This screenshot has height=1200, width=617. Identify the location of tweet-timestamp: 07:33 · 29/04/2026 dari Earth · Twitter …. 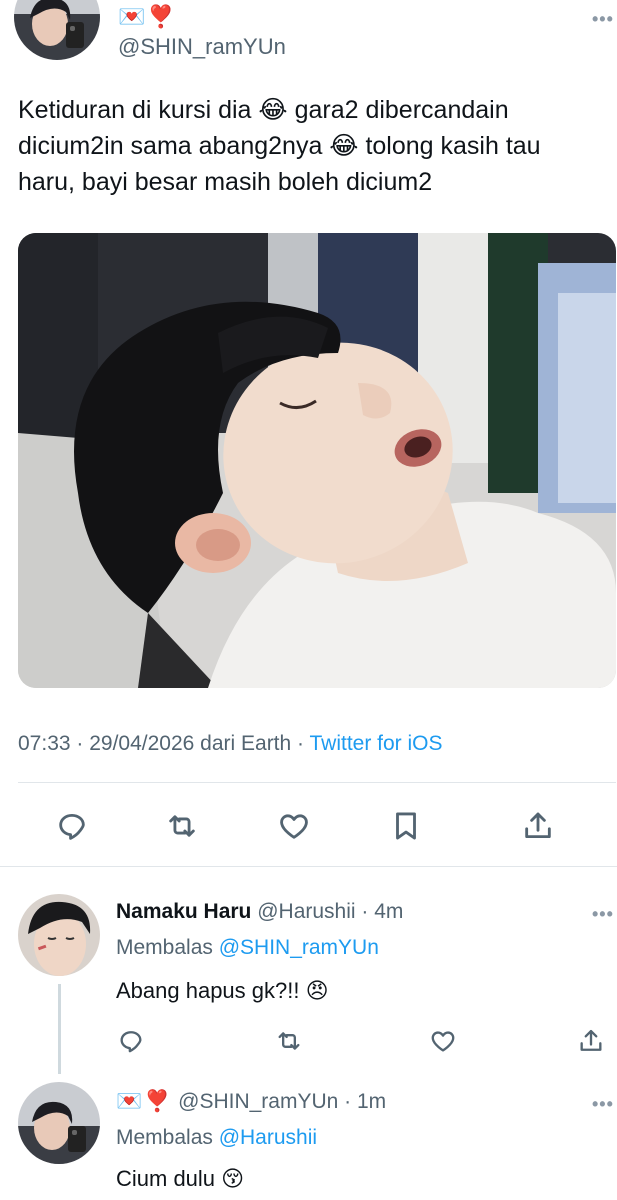
(230, 744).